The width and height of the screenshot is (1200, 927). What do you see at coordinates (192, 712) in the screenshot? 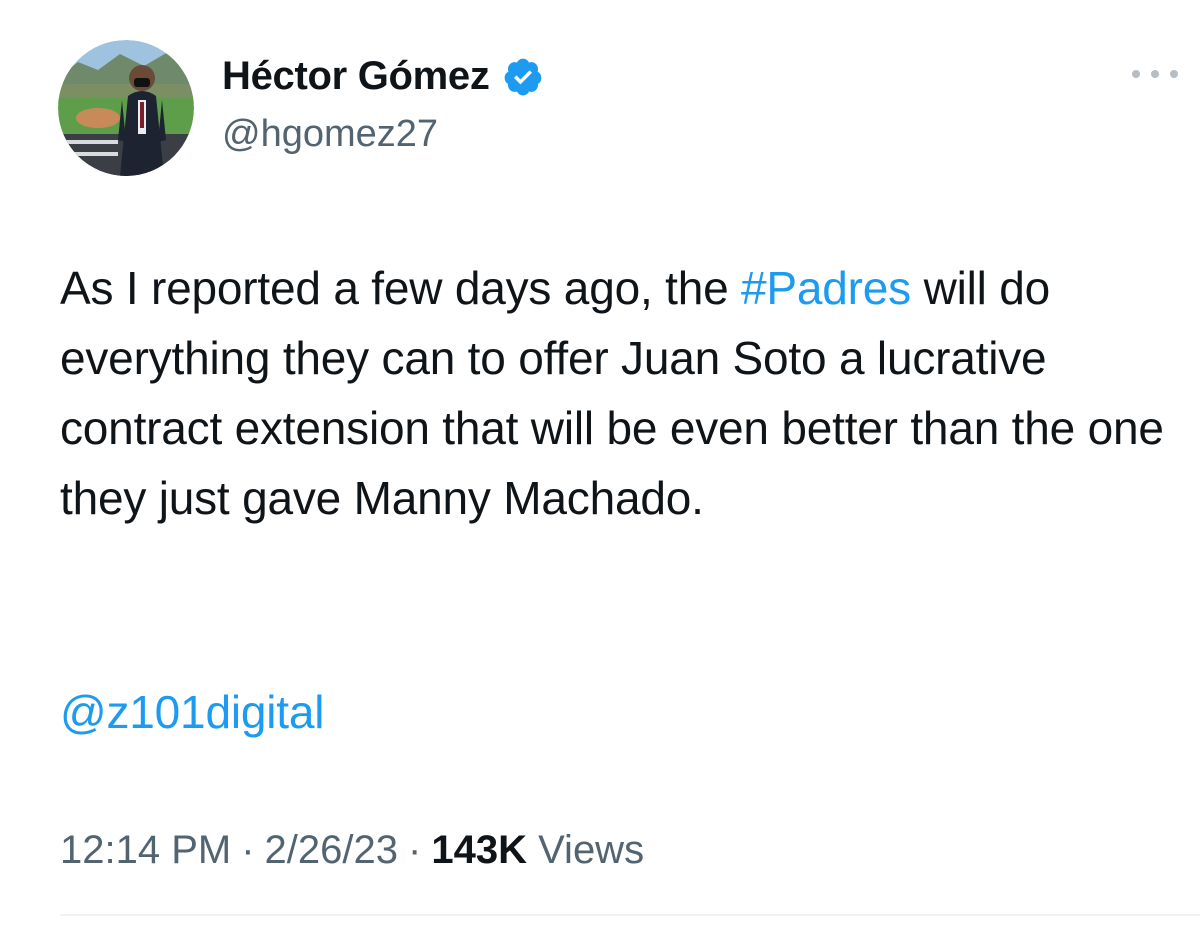
I see `mention-link: @z101digital` at bounding box center [192, 712].